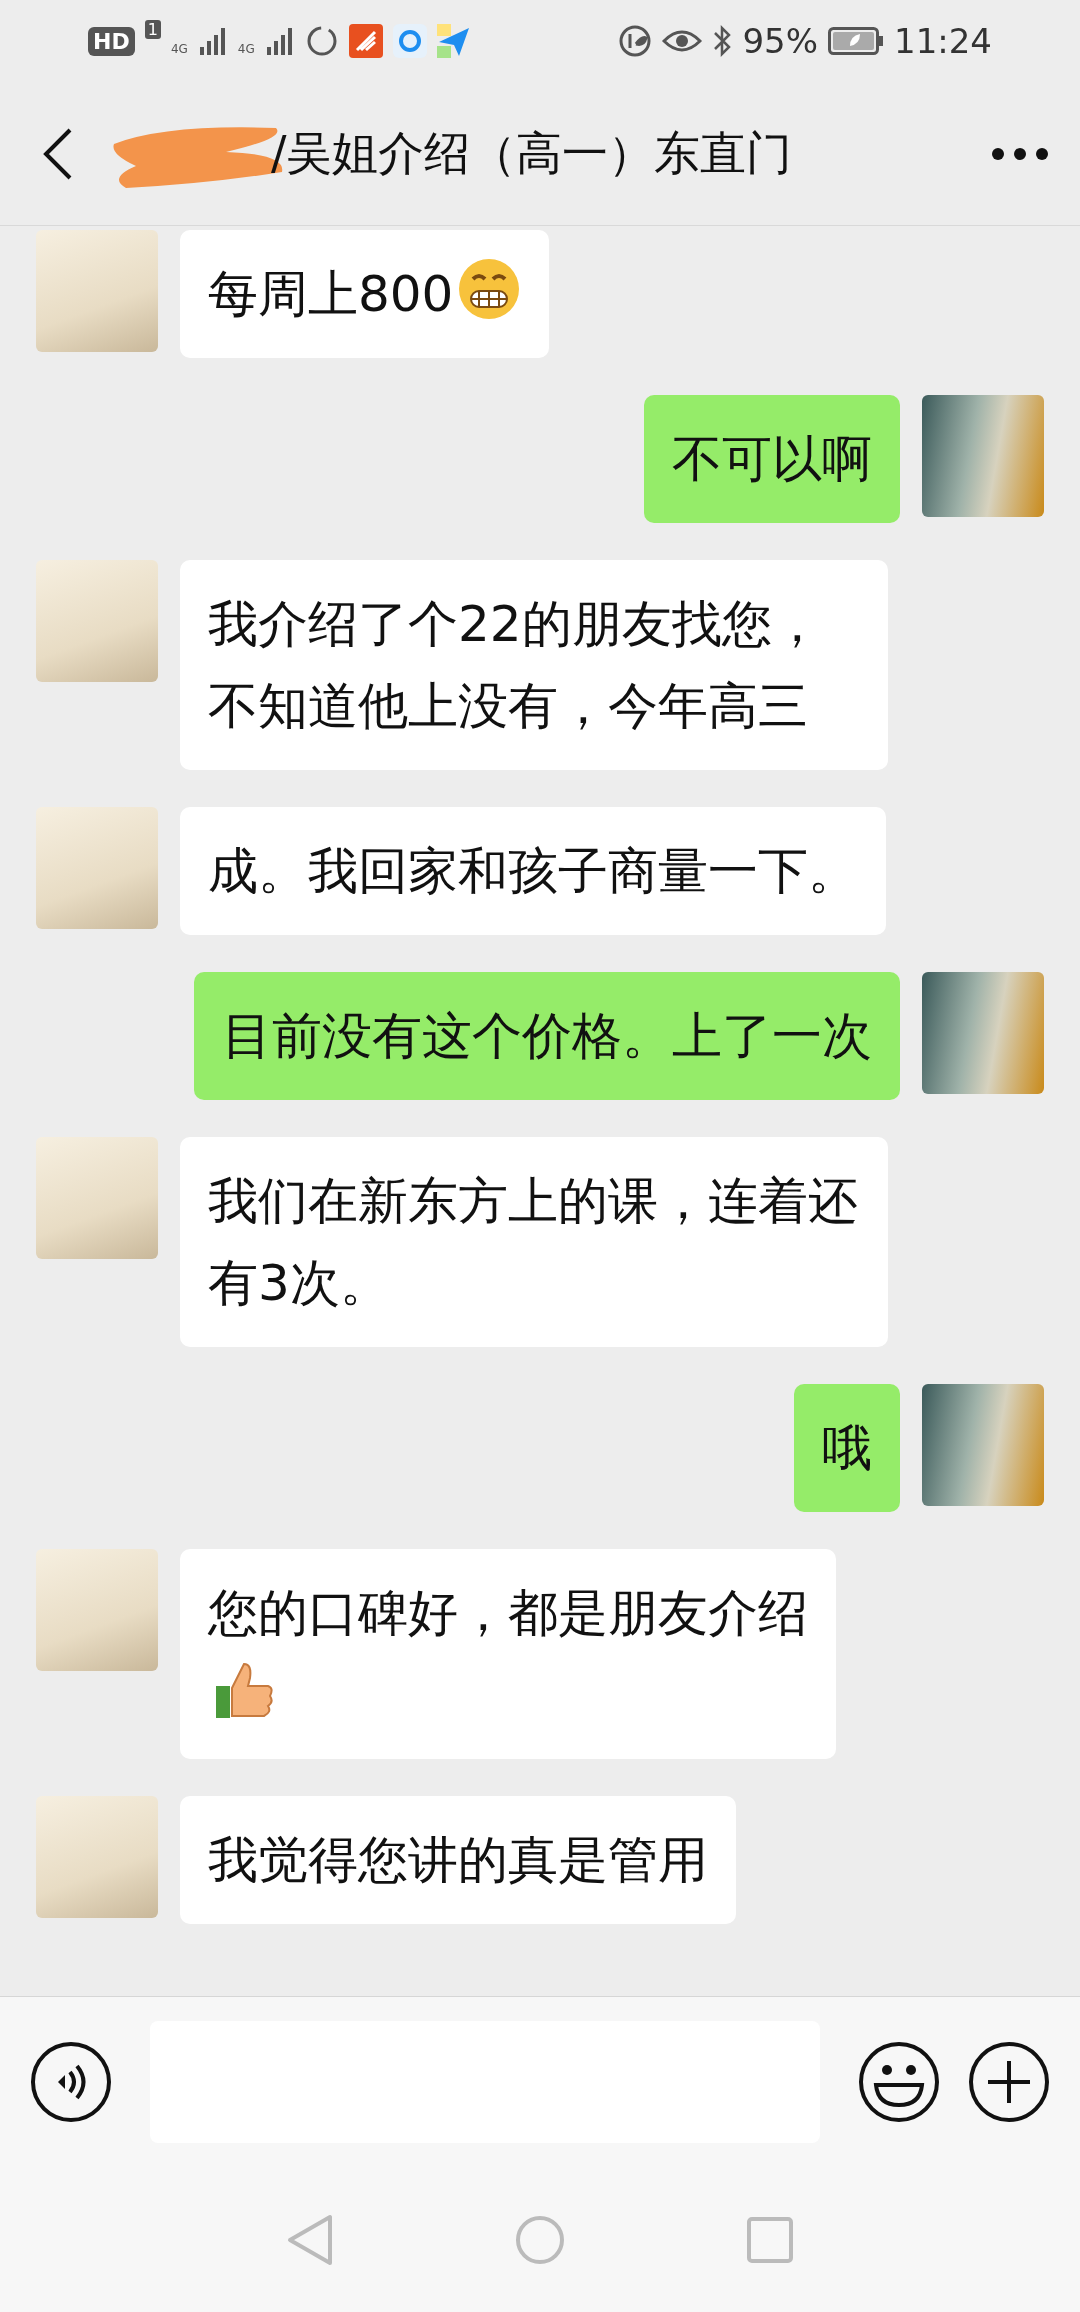  Describe the element at coordinates (943, 41) in the screenshot. I see `clock-time: 11:24` at that location.